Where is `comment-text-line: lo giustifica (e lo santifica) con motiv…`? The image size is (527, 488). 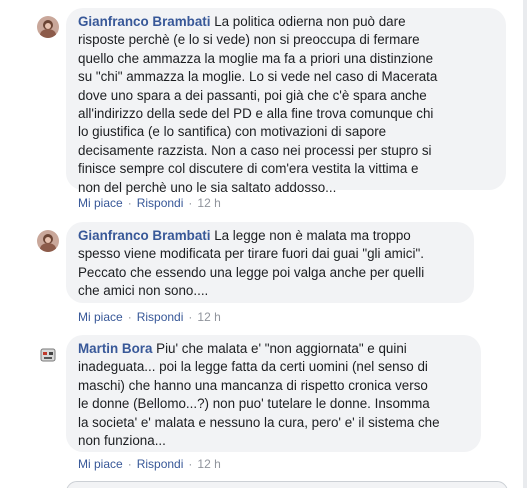 comment-text-line: lo giustifica (e lo santifica) con motiv… is located at coordinates (232, 132).